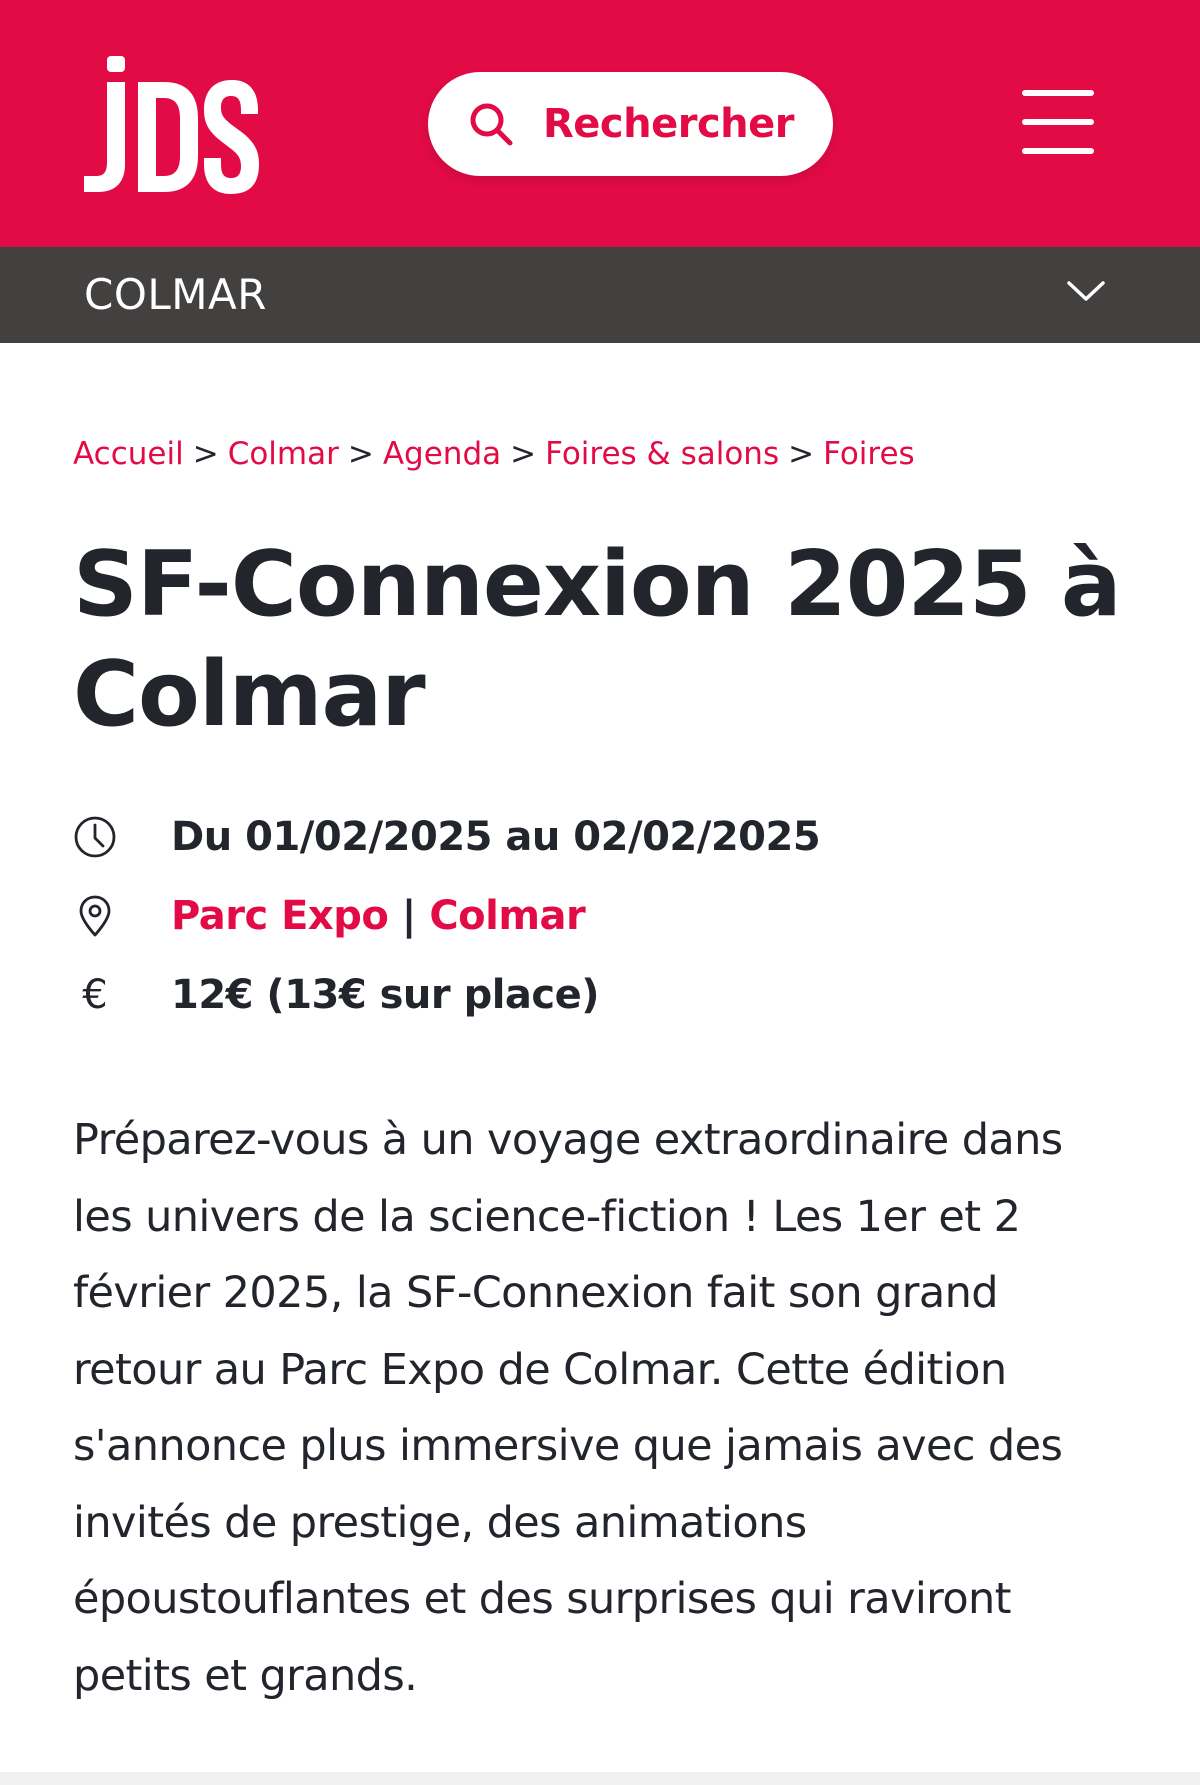 The image size is (1200, 1785). What do you see at coordinates (280, 916) in the screenshot?
I see `venue-link: Parc Expo` at bounding box center [280, 916].